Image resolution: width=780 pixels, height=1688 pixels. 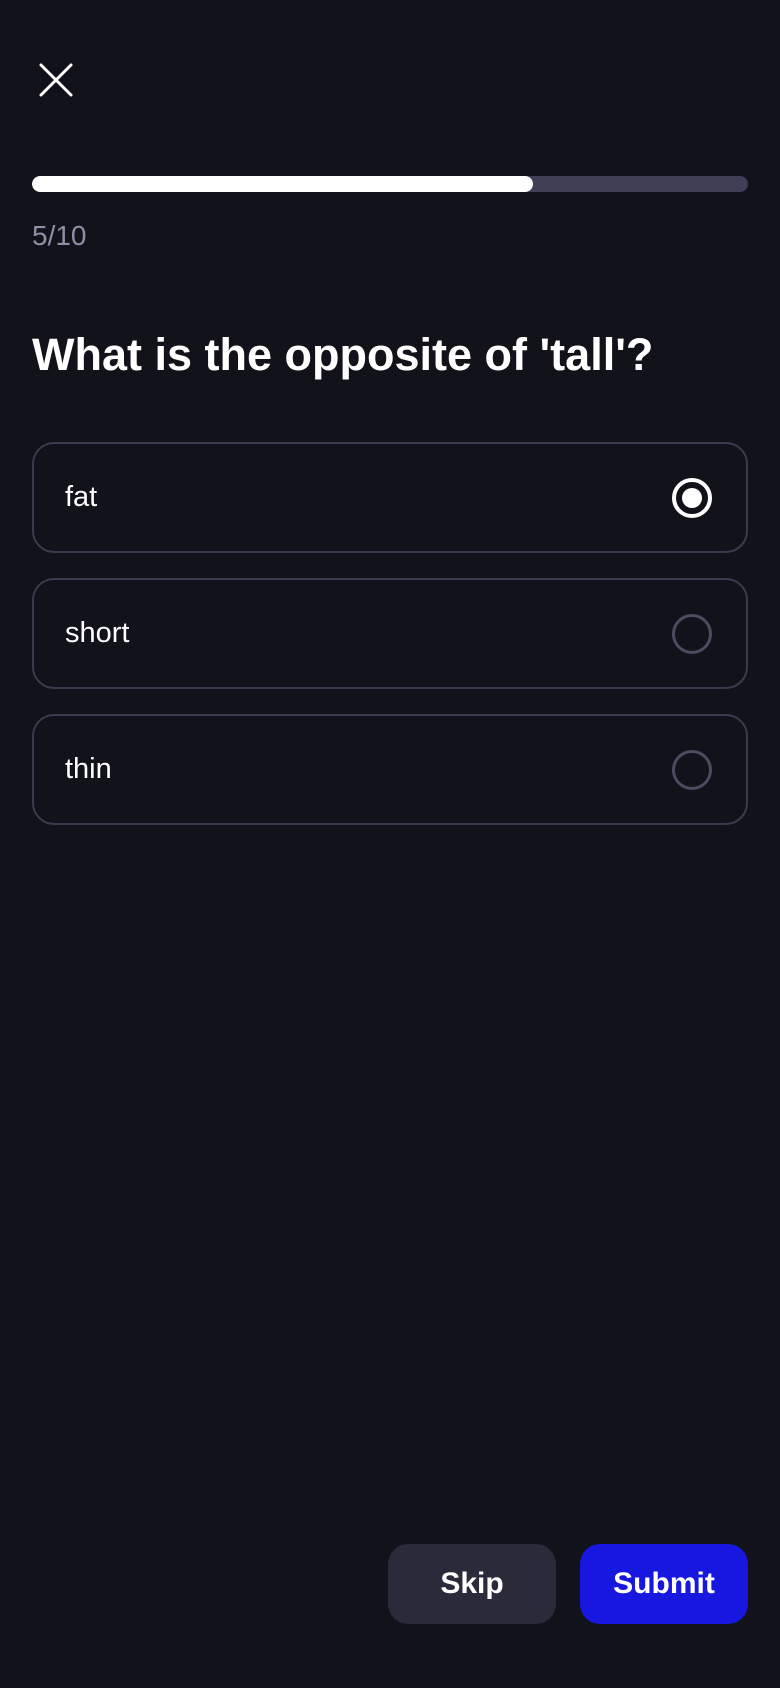 I want to click on progress-bar-fill, so click(x=283, y=184).